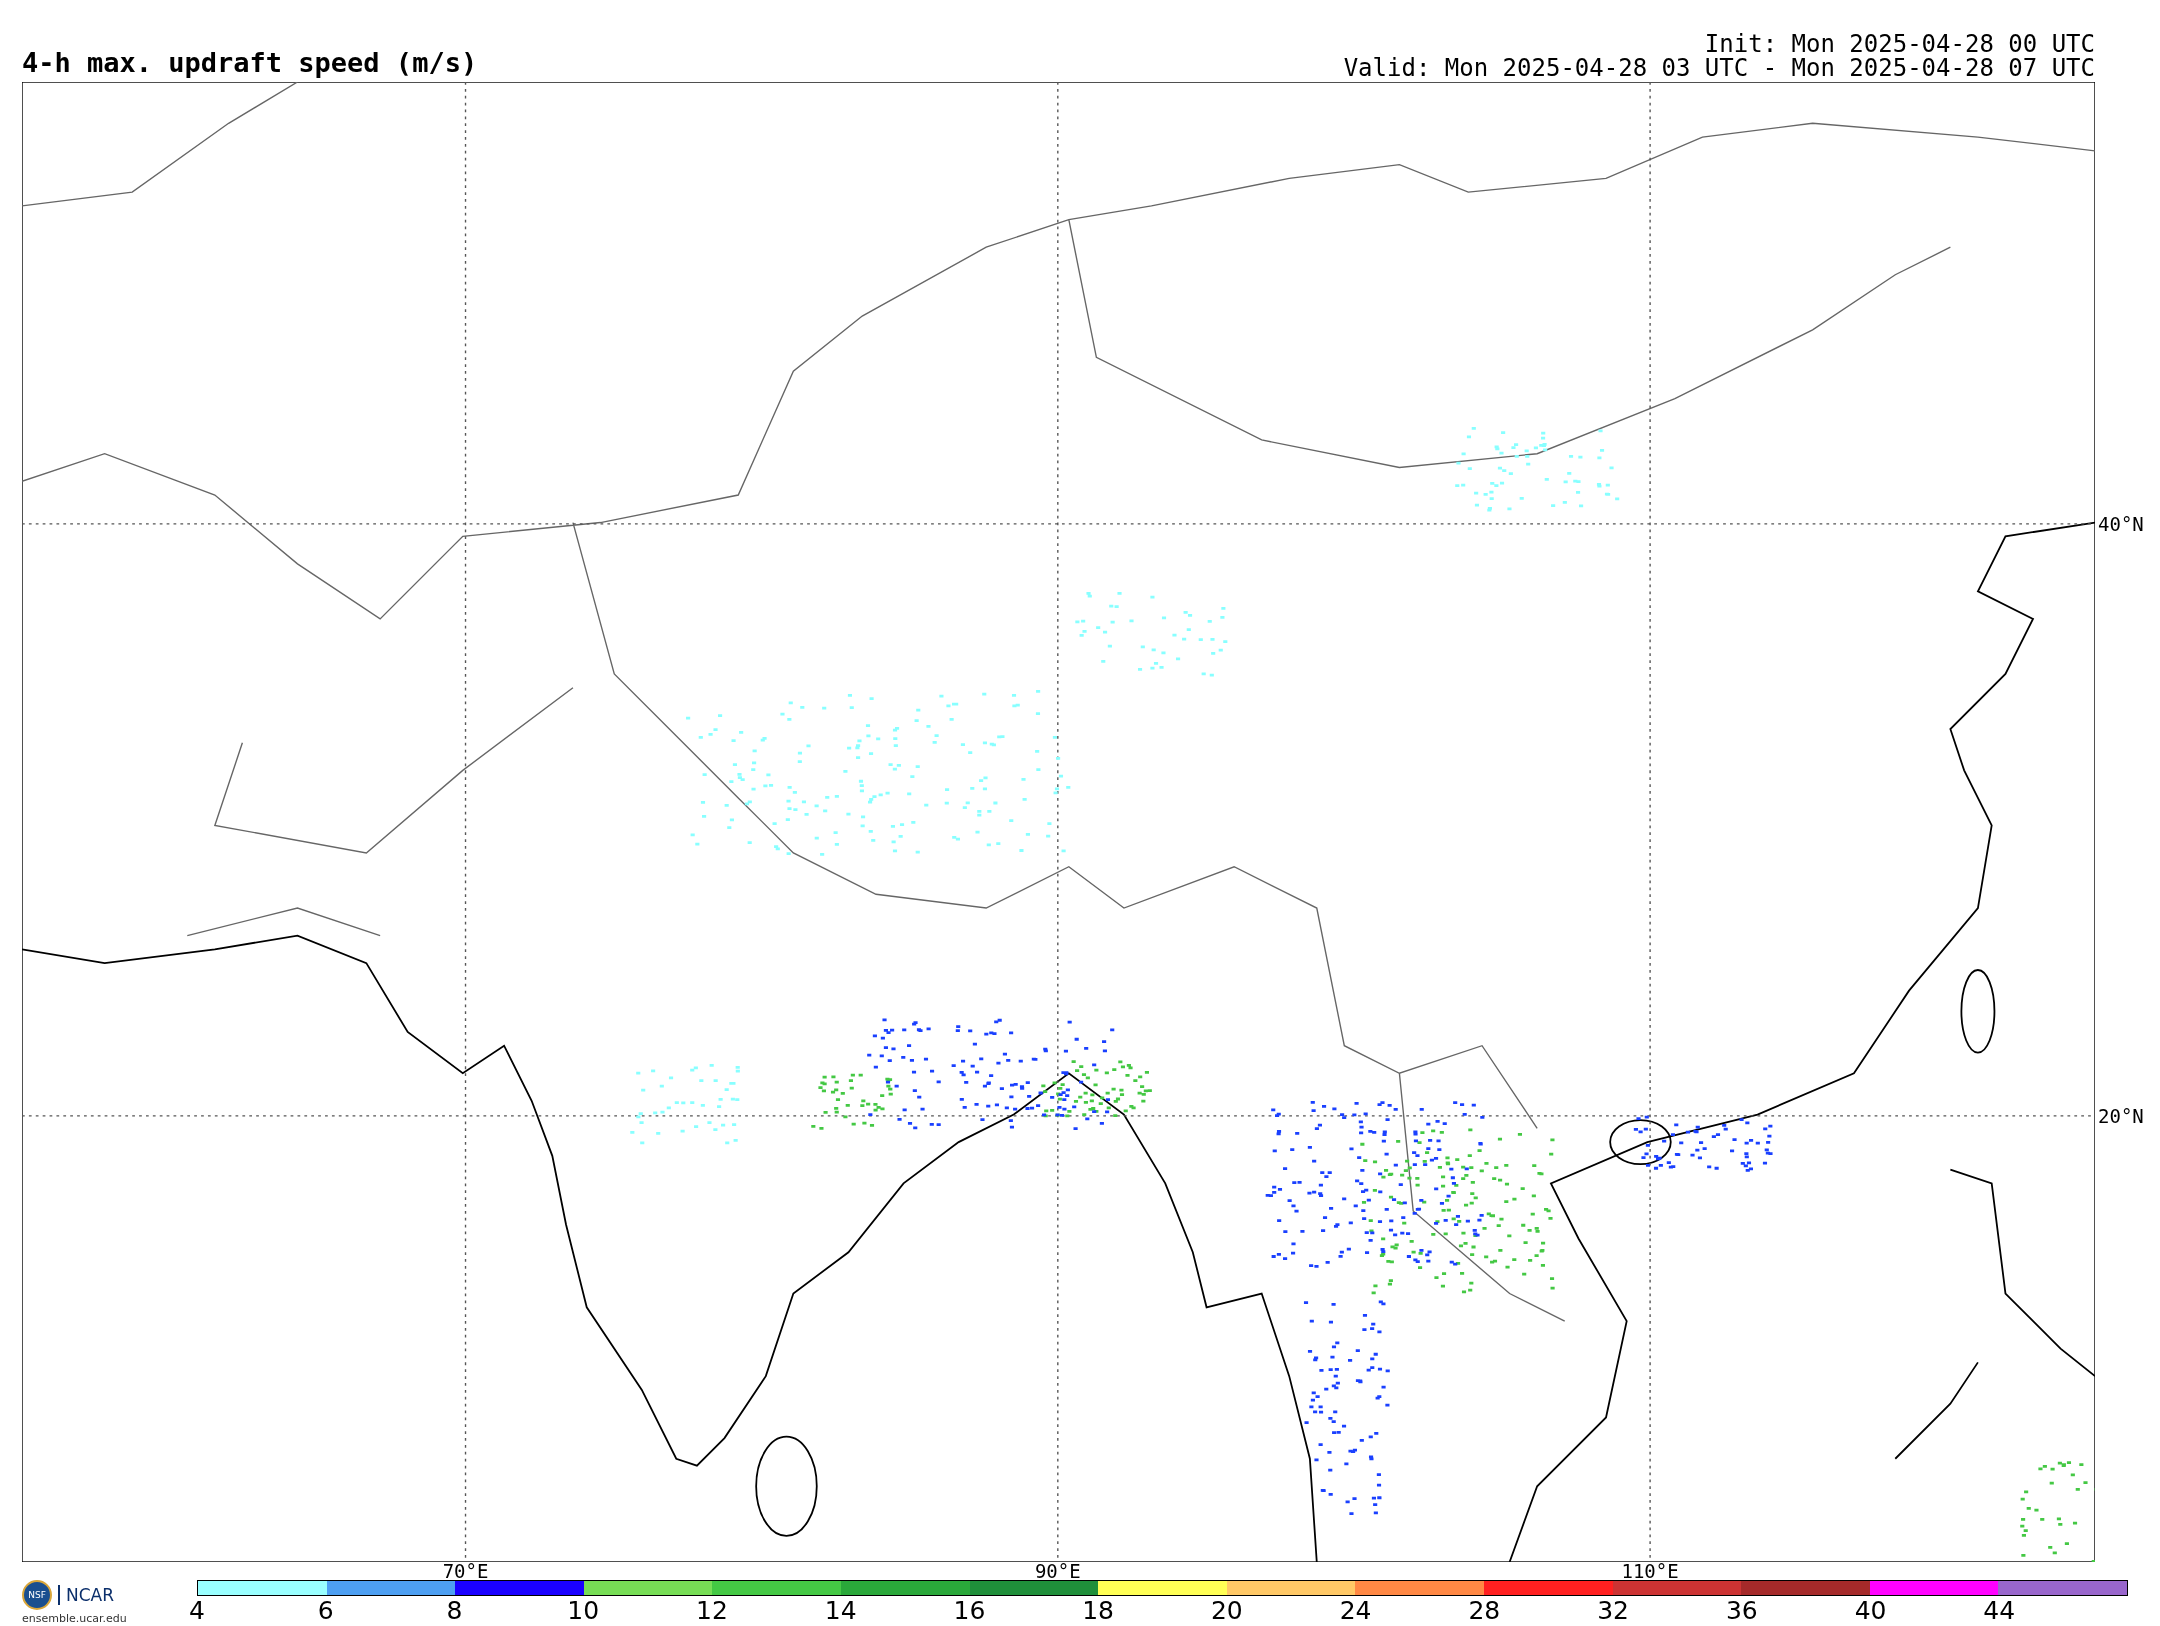  I want to click on colorbar-tick-label: 18, so click(1098, 1610).